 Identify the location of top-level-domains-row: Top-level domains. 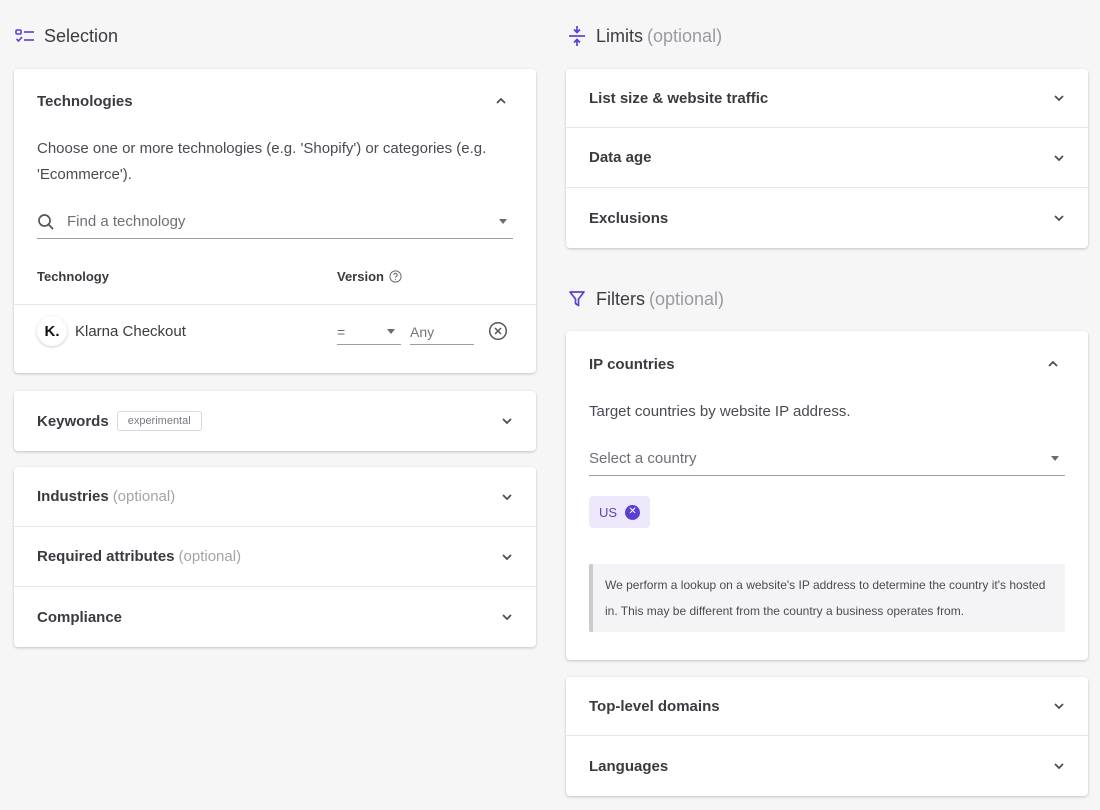
(827, 706).